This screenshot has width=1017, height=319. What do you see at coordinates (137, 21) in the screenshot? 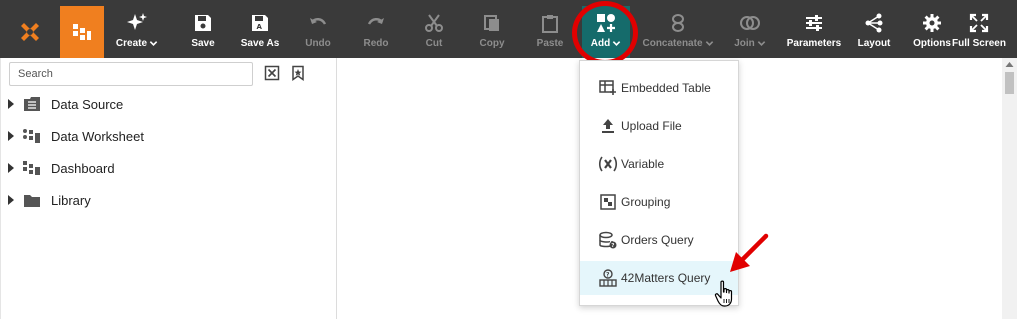
I see `sparkle-icon` at bounding box center [137, 21].